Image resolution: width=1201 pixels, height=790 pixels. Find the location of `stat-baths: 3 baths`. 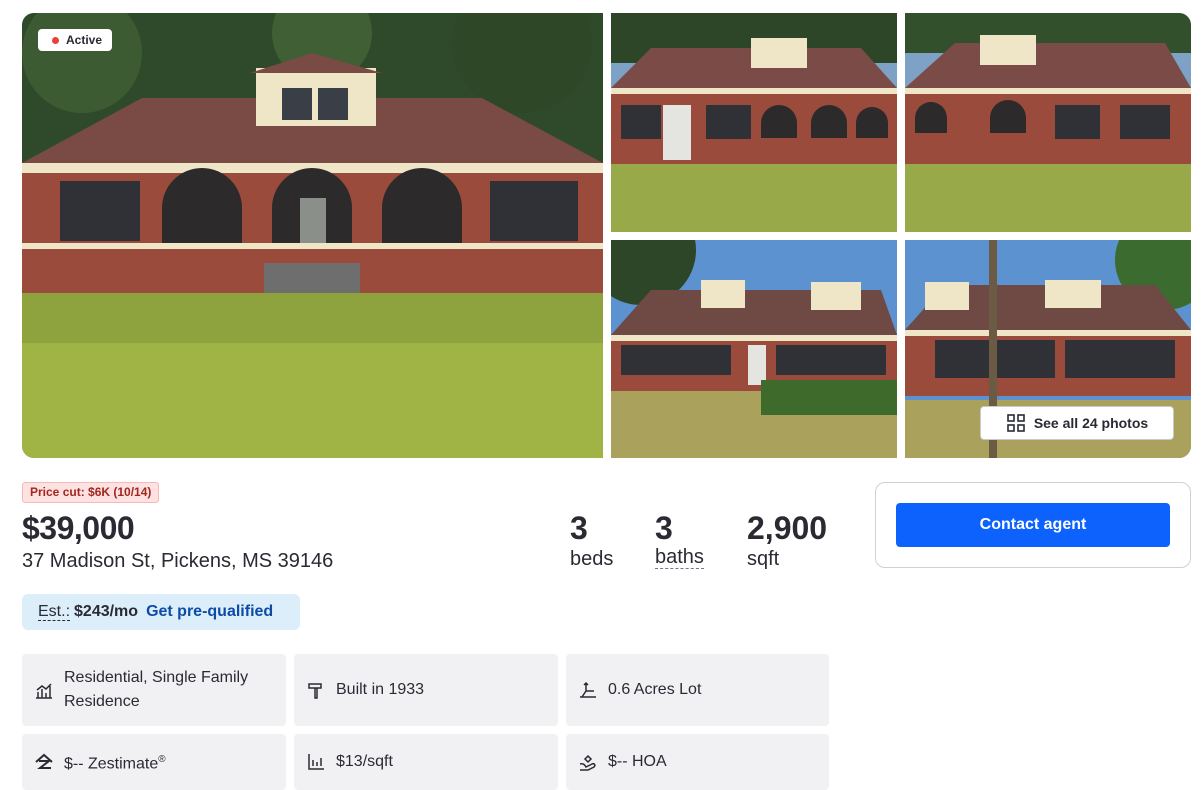

stat-baths: 3 baths is located at coordinates (679, 539).